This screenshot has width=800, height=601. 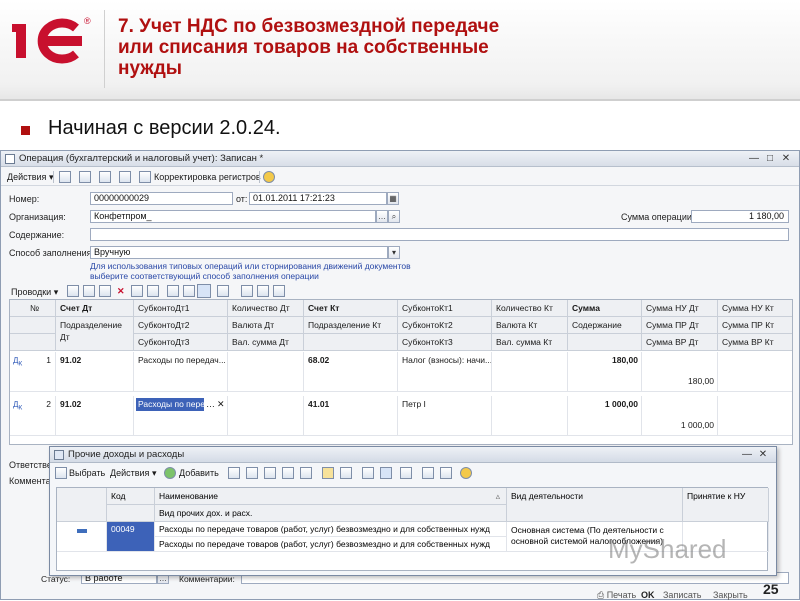 What do you see at coordinates (266, 325) in the screenshot?
I see `grid-header-currency-dt: Валюта Дт` at bounding box center [266, 325].